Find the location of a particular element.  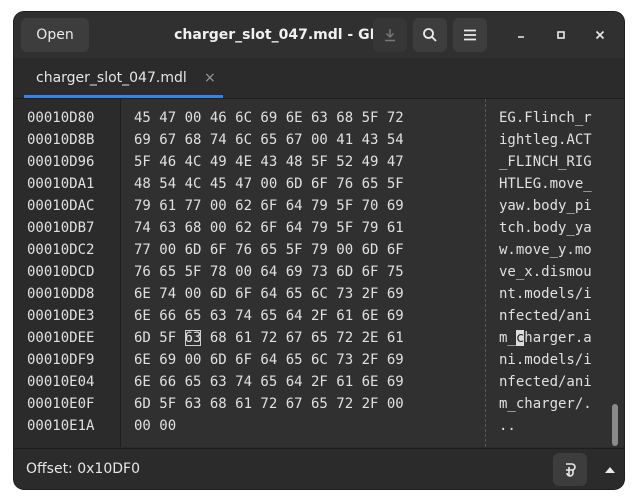

insert-mode-toggle is located at coordinates (570, 469).